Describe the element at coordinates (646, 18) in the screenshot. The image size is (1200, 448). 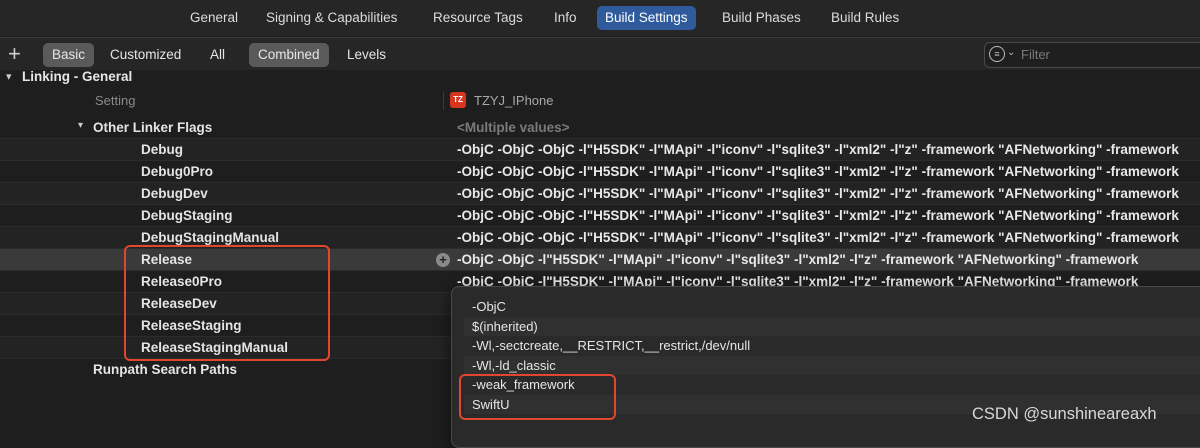
I see `tab-build-settings: Build Settings` at that location.